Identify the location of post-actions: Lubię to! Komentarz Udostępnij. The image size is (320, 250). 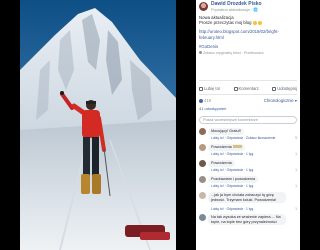
(248, 88).